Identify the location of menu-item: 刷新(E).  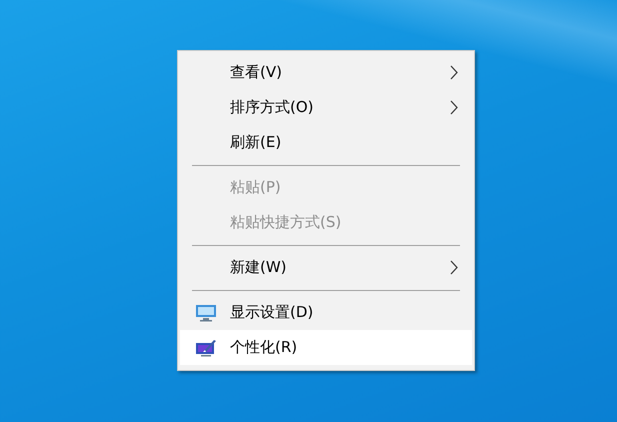
(326, 142).